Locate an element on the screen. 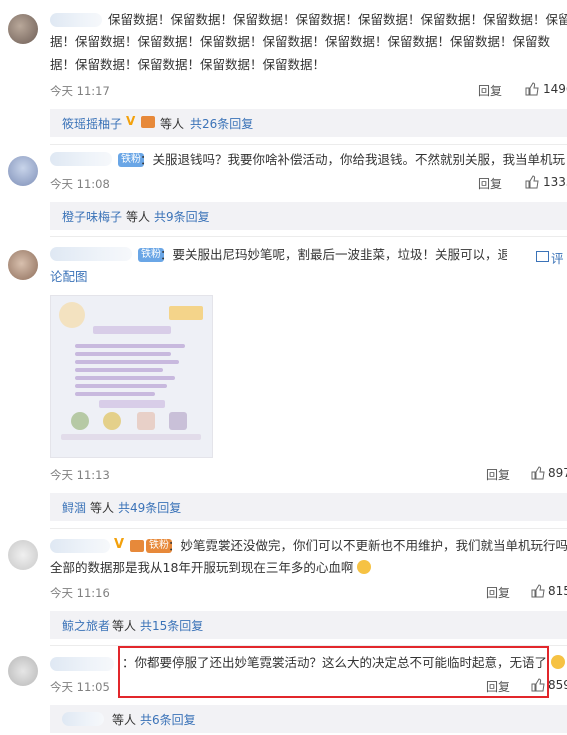 The width and height of the screenshot is (567, 735). comment-text: 据！保留数据！保留数据！保留数据！保留数据！保留数据！保留数据！保留数据！保留数 is located at coordinates (300, 41).